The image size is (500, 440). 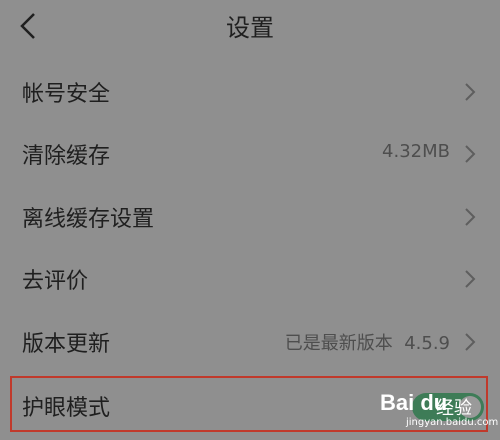 What do you see at coordinates (250, 154) in the screenshot?
I see `settings-item-clear-cache: 清除缓存 4.32MB` at bounding box center [250, 154].